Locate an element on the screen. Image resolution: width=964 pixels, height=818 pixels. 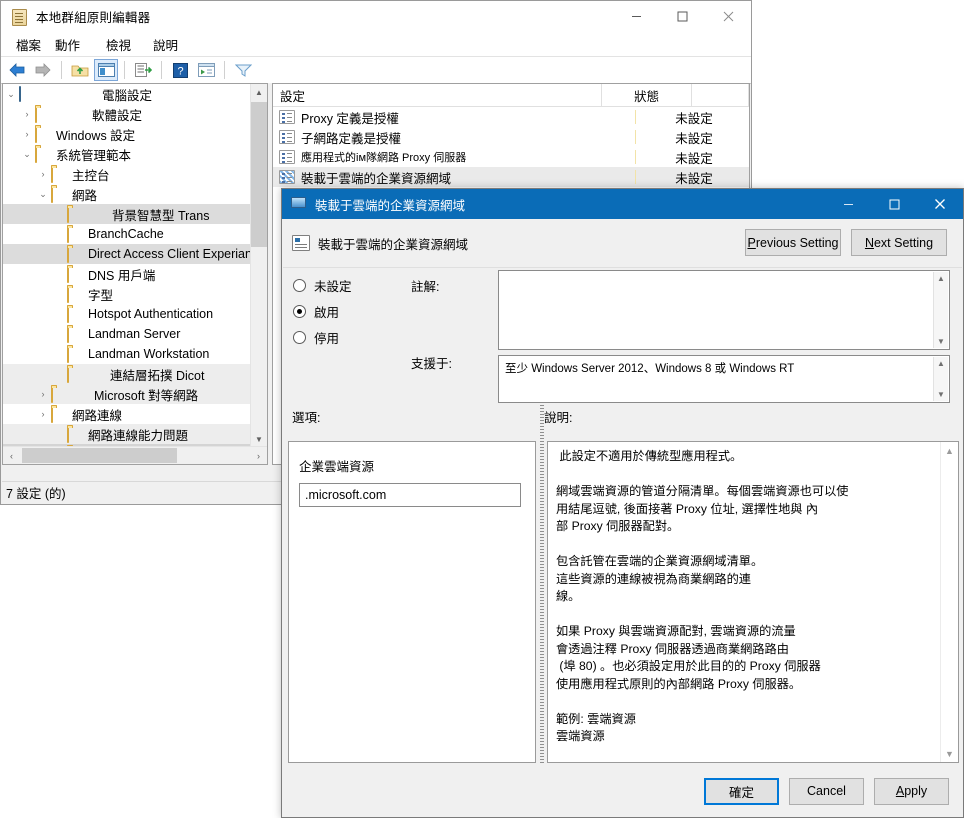
ok-button: 確定 is located at coordinates (741, 791).